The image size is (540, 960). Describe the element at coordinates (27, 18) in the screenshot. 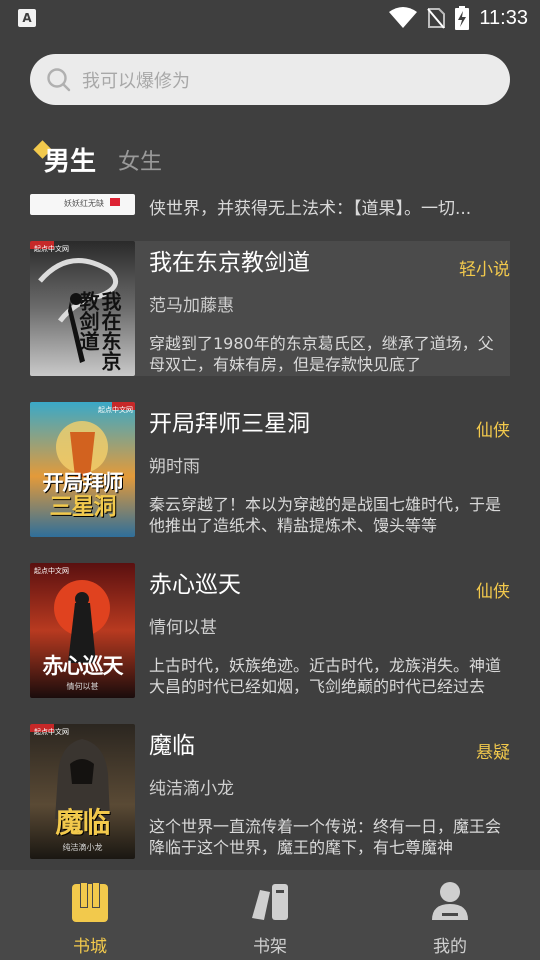

I see `notification-app-icon: A` at that location.